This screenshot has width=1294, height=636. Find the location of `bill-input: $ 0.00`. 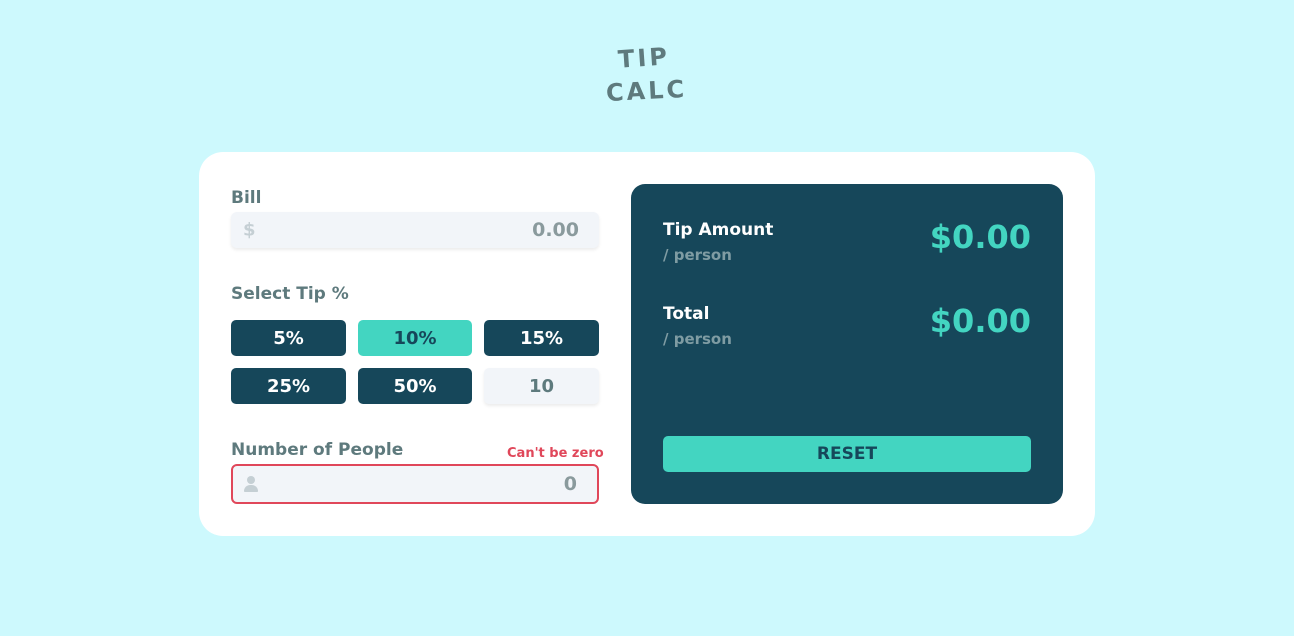

bill-input: $ 0.00 is located at coordinates (415, 230).